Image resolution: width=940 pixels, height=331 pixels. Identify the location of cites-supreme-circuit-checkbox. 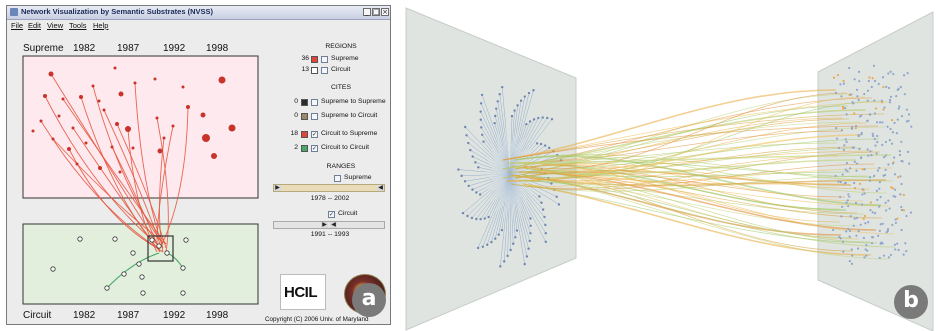
(314, 116).